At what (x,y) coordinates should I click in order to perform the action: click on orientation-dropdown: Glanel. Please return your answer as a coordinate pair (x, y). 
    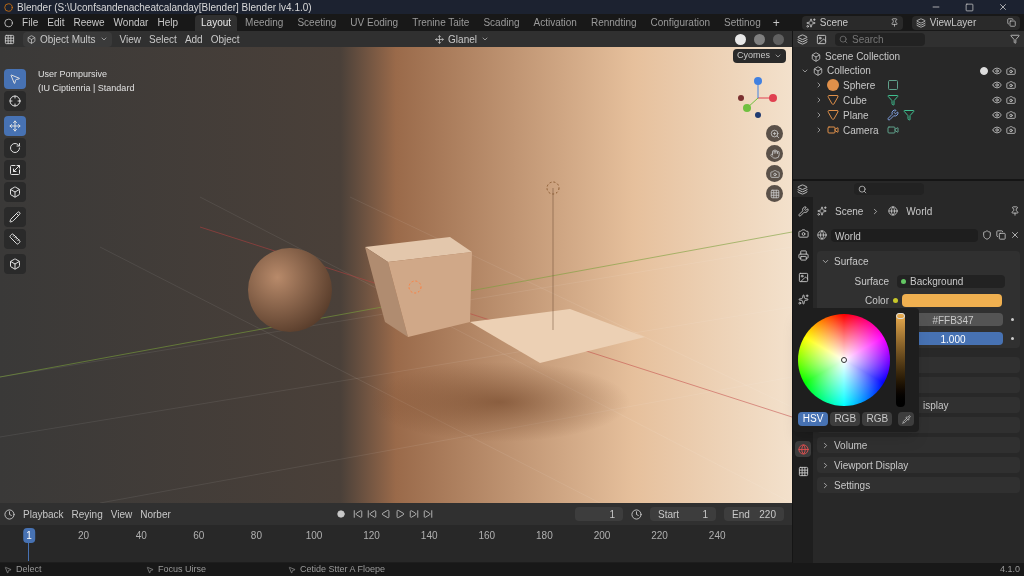
    Looking at the image, I should click on (462, 39).